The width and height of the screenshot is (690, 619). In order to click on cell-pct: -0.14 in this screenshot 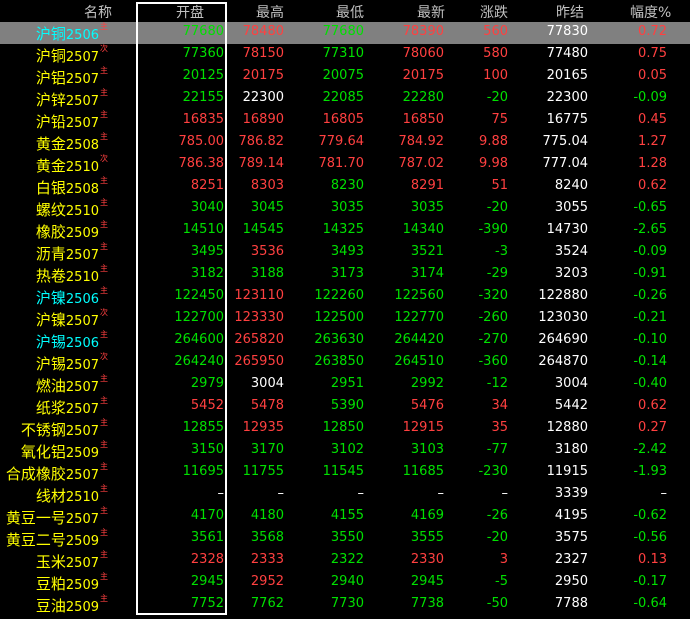, I will do `click(650, 361)`.